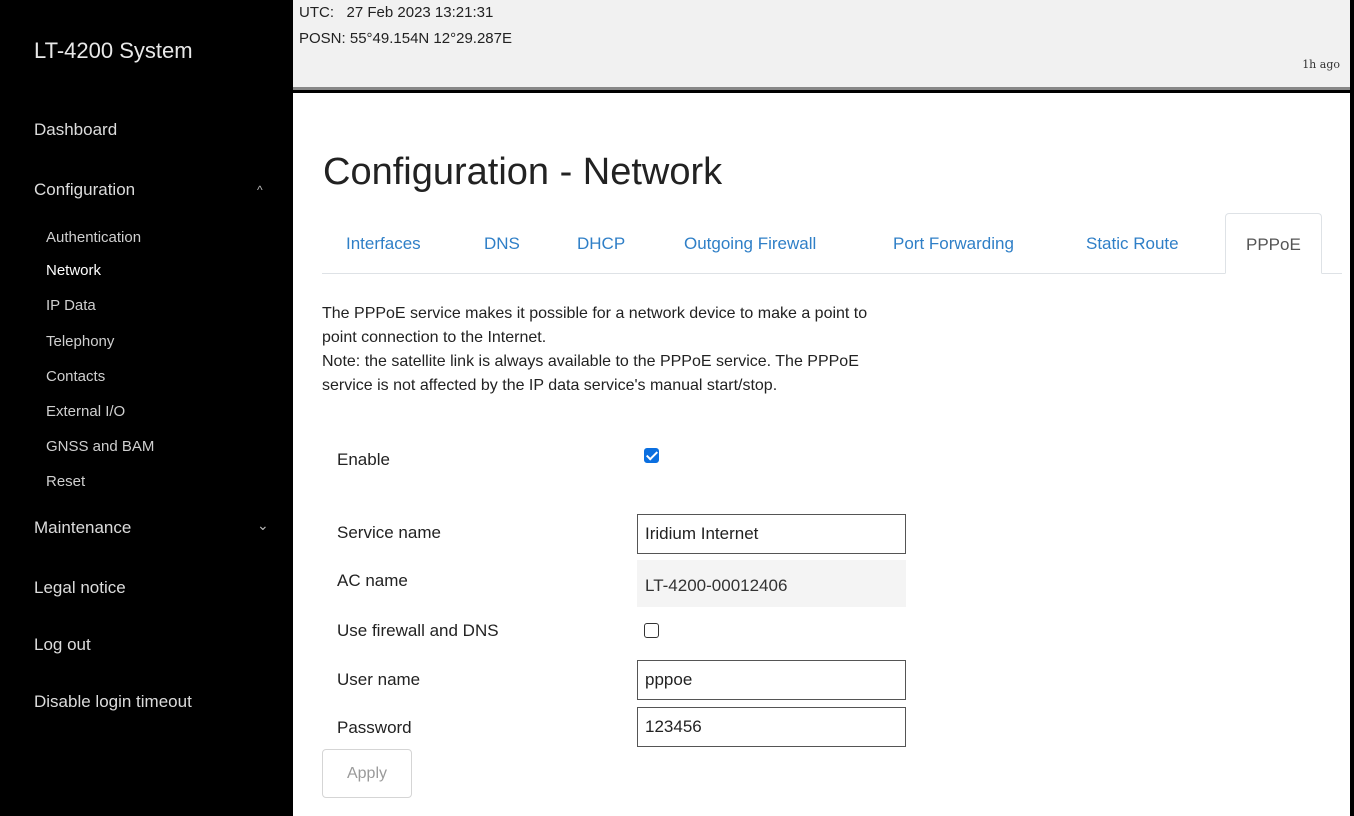  What do you see at coordinates (62, 645) in the screenshot?
I see `sidebar-item-log-out: Log out` at bounding box center [62, 645].